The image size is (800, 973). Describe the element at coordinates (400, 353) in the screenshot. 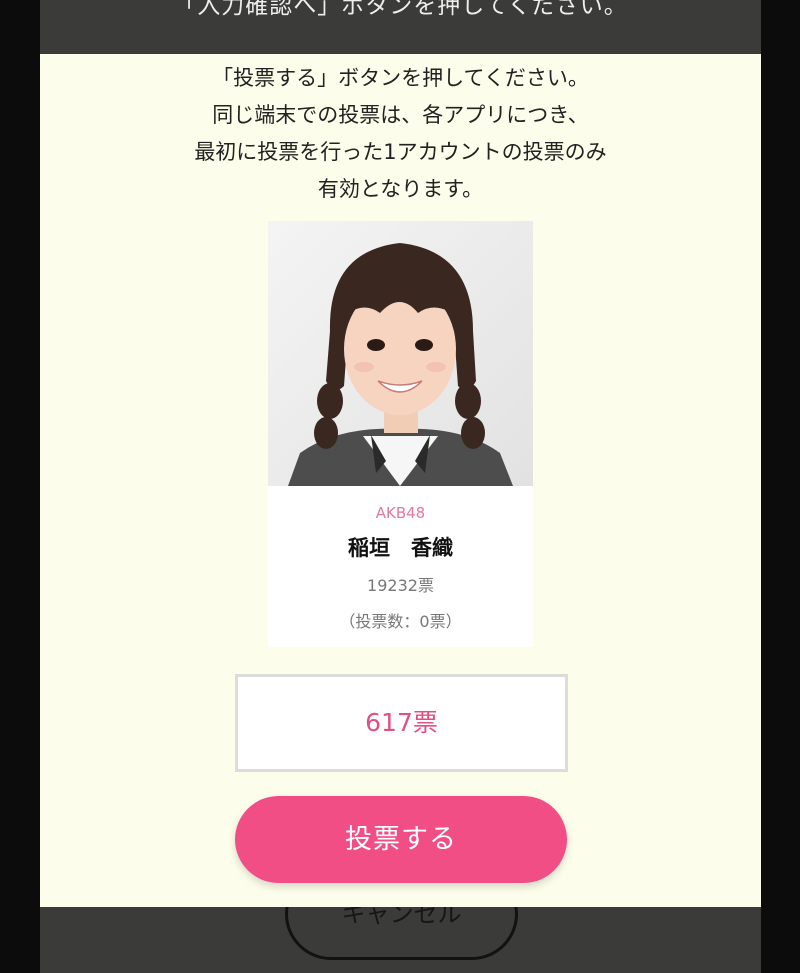

I see `member-photo` at that location.